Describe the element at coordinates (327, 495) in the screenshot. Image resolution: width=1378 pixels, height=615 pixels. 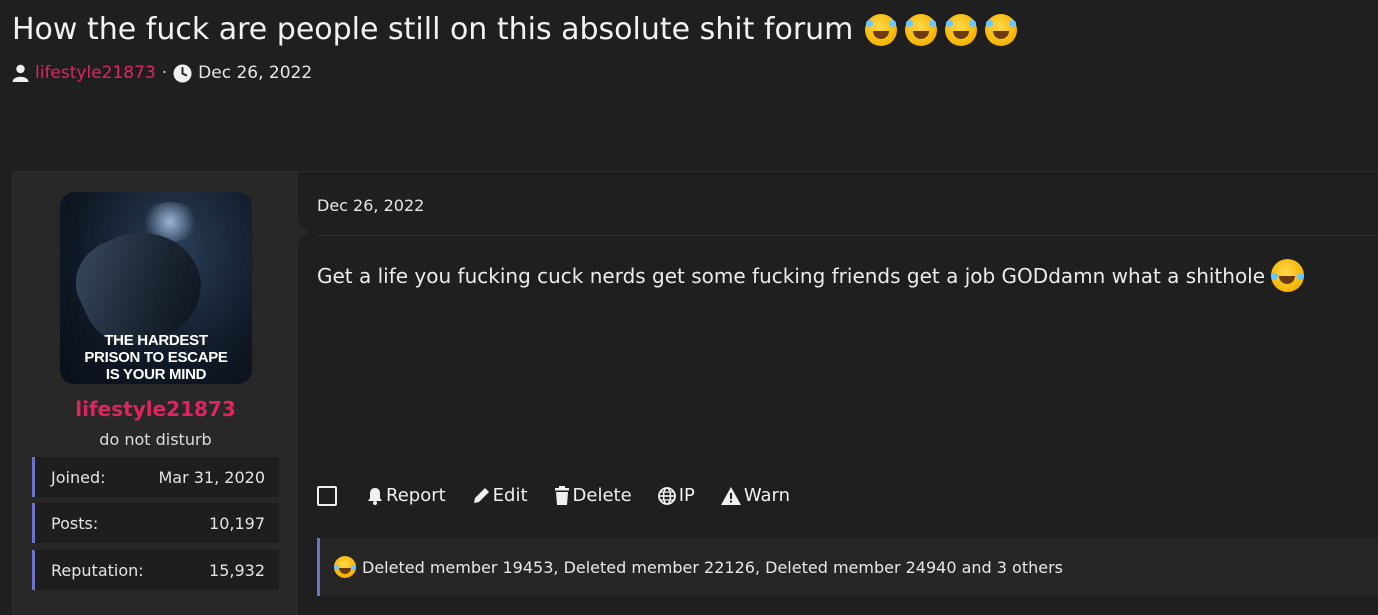
I see `select-post-checkbox` at that location.